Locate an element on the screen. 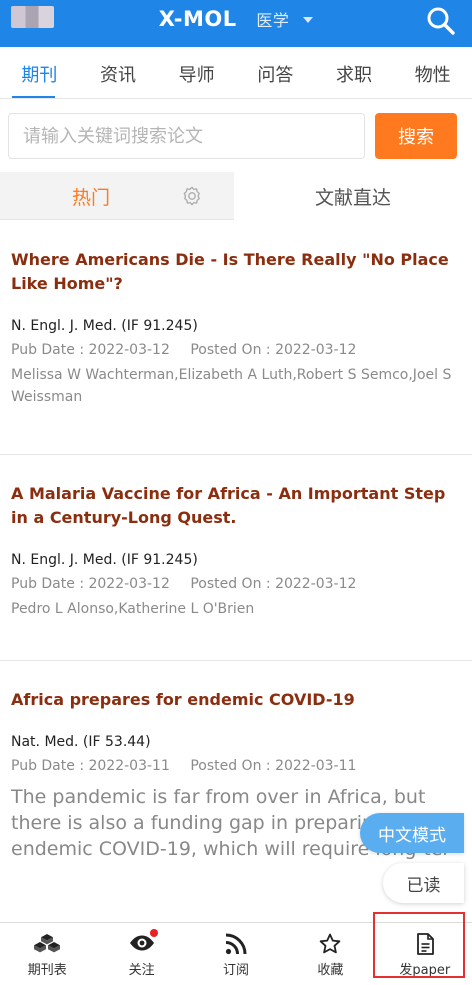  star-icon is located at coordinates (330, 943).